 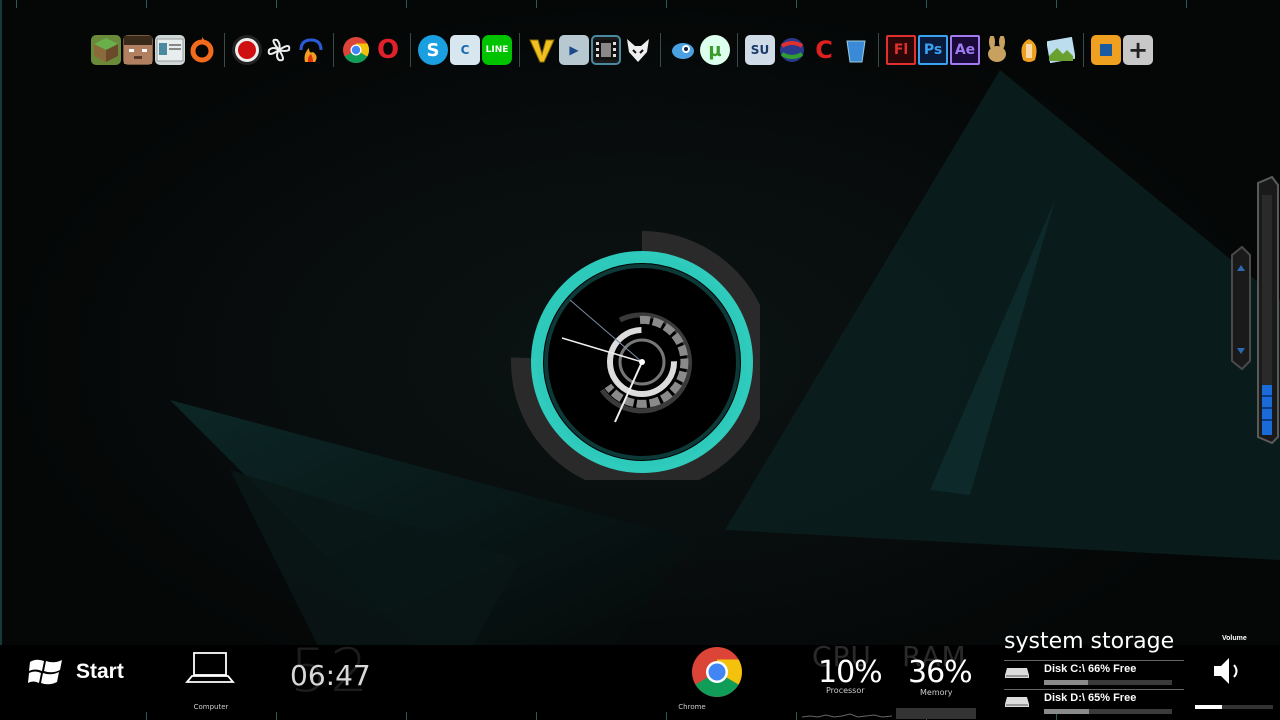 What do you see at coordinates (1234, 638) in the screenshot?
I see `volume-label: Volume` at bounding box center [1234, 638].